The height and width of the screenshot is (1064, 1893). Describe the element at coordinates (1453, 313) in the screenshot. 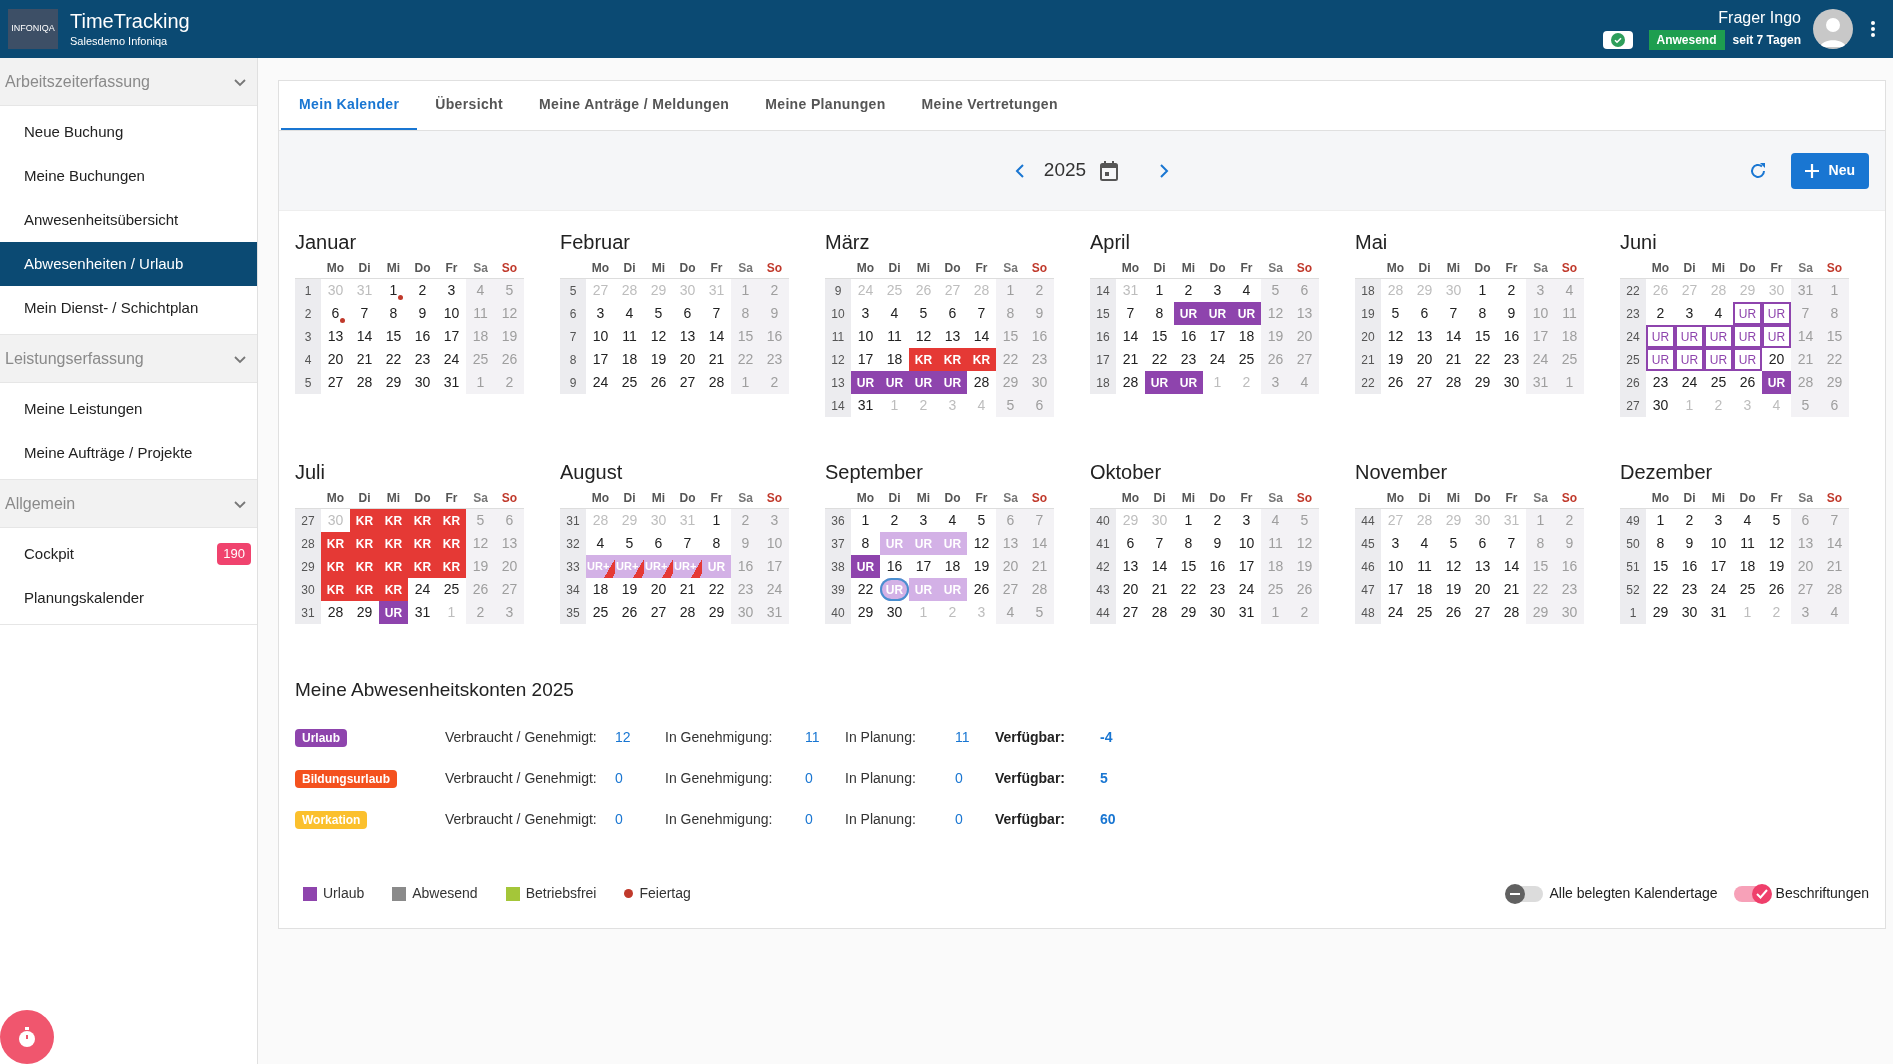

I see `day-number: 7` at that location.